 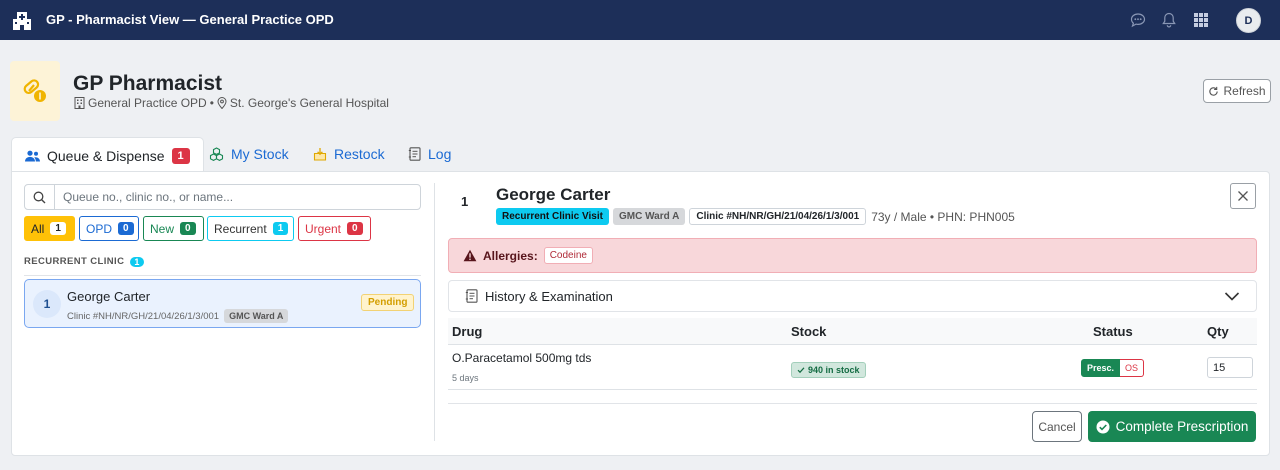 I want to click on department-name: General Practice OPD, so click(x=147, y=103).